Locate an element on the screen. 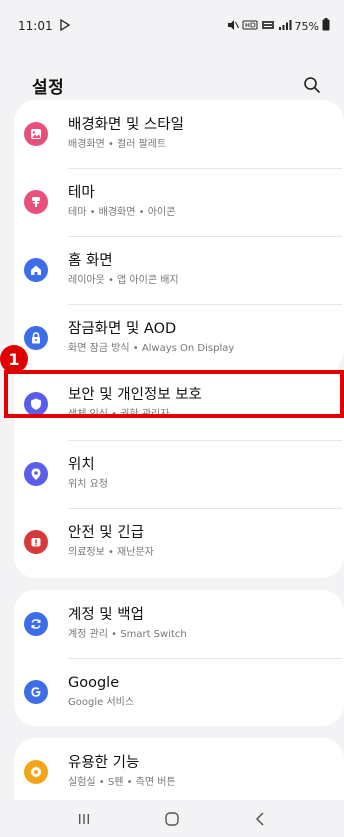 The image size is (344, 837). item-subtitle: 테마 • 배경화면 • 아이콘 is located at coordinates (122, 212).